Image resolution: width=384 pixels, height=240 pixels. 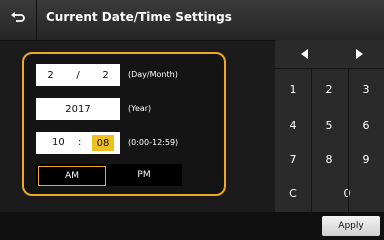 I want to click on year-field: 2017, so click(x=78, y=109).